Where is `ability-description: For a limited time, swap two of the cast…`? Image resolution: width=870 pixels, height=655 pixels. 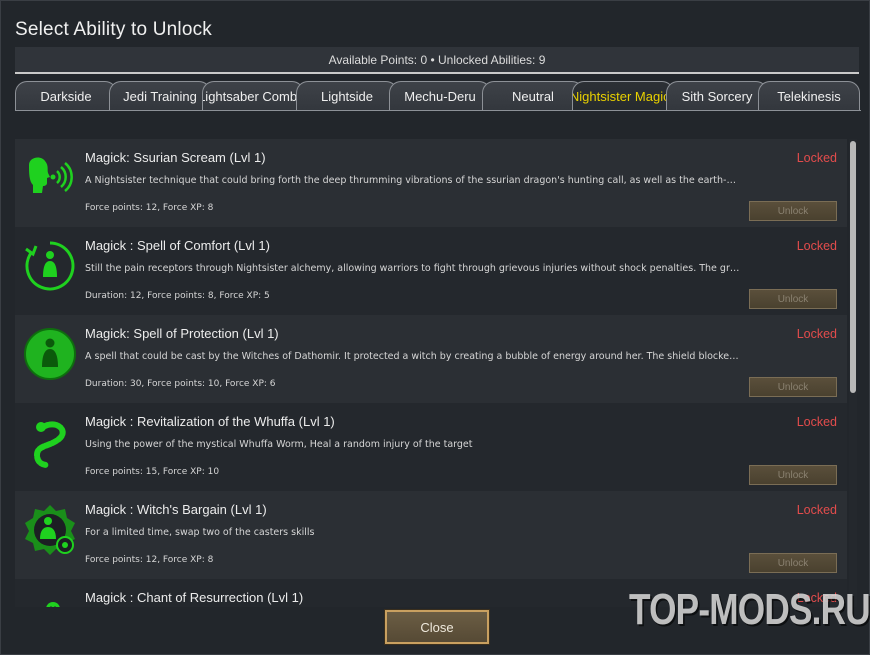
ability-description: For a limited time, swap two of the cast… is located at coordinates (200, 532).